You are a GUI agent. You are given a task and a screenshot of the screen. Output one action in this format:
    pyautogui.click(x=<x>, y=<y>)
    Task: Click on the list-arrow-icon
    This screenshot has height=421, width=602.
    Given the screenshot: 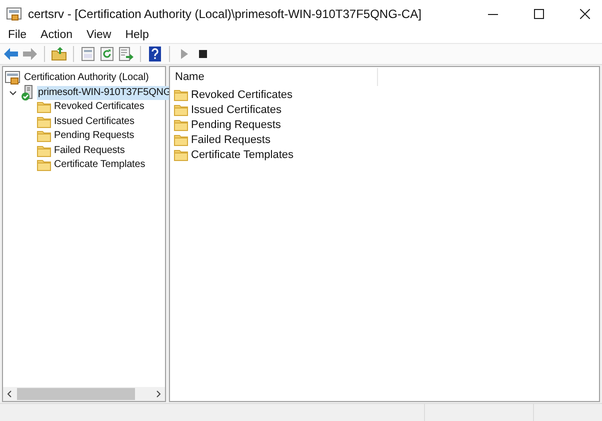 What is the action you would take?
    pyautogui.click(x=126, y=54)
    